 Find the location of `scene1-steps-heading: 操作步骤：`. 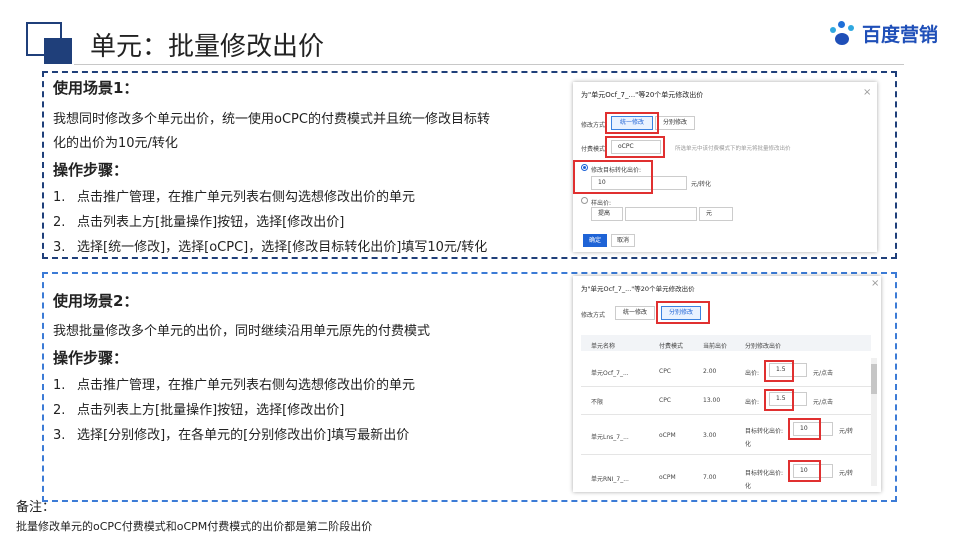

scene1-steps-heading: 操作步骤： is located at coordinates (91, 170).